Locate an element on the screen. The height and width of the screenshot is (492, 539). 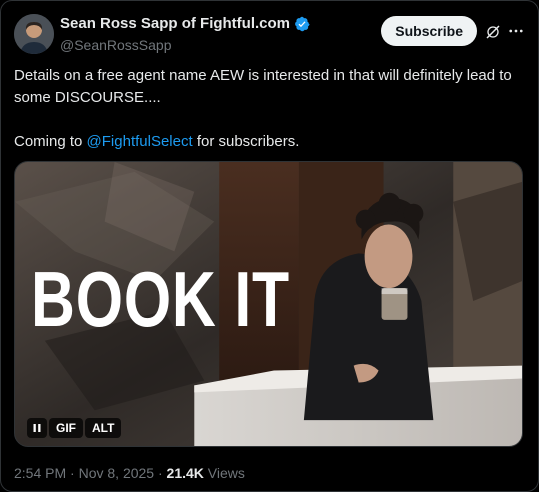
verified-badge-icon is located at coordinates (302, 24).